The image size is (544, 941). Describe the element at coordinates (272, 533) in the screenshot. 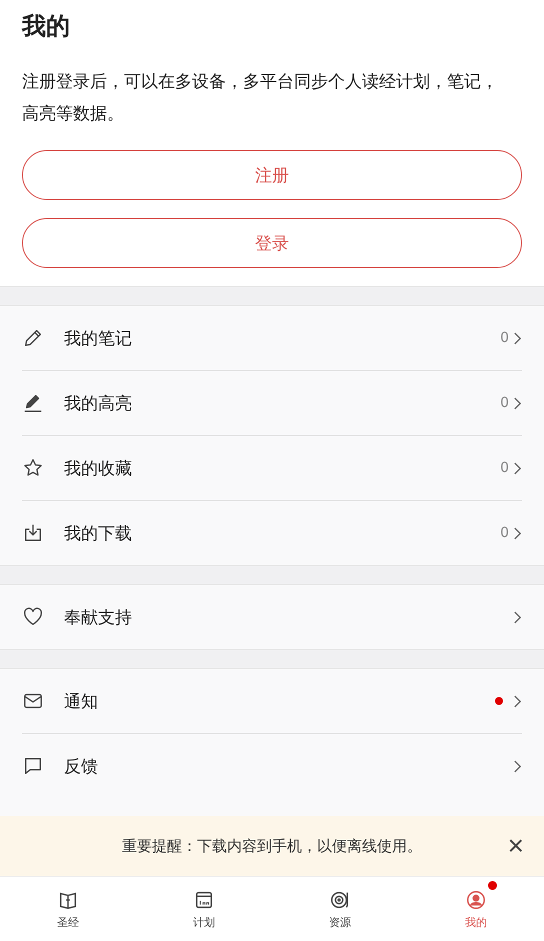

I see `menu-row: 我的下载 0` at that location.